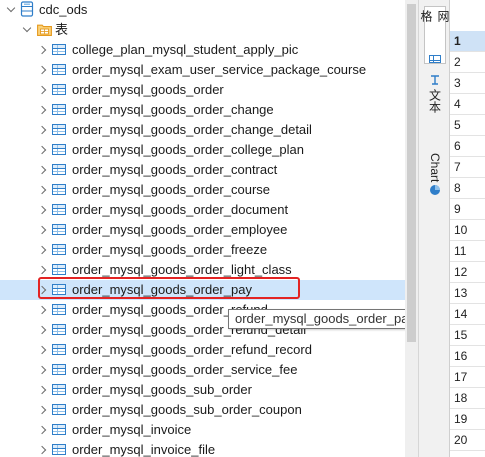  Describe the element at coordinates (188, 149) in the screenshot. I see `table-name: order_mysql_goods_order_college_plan` at that location.